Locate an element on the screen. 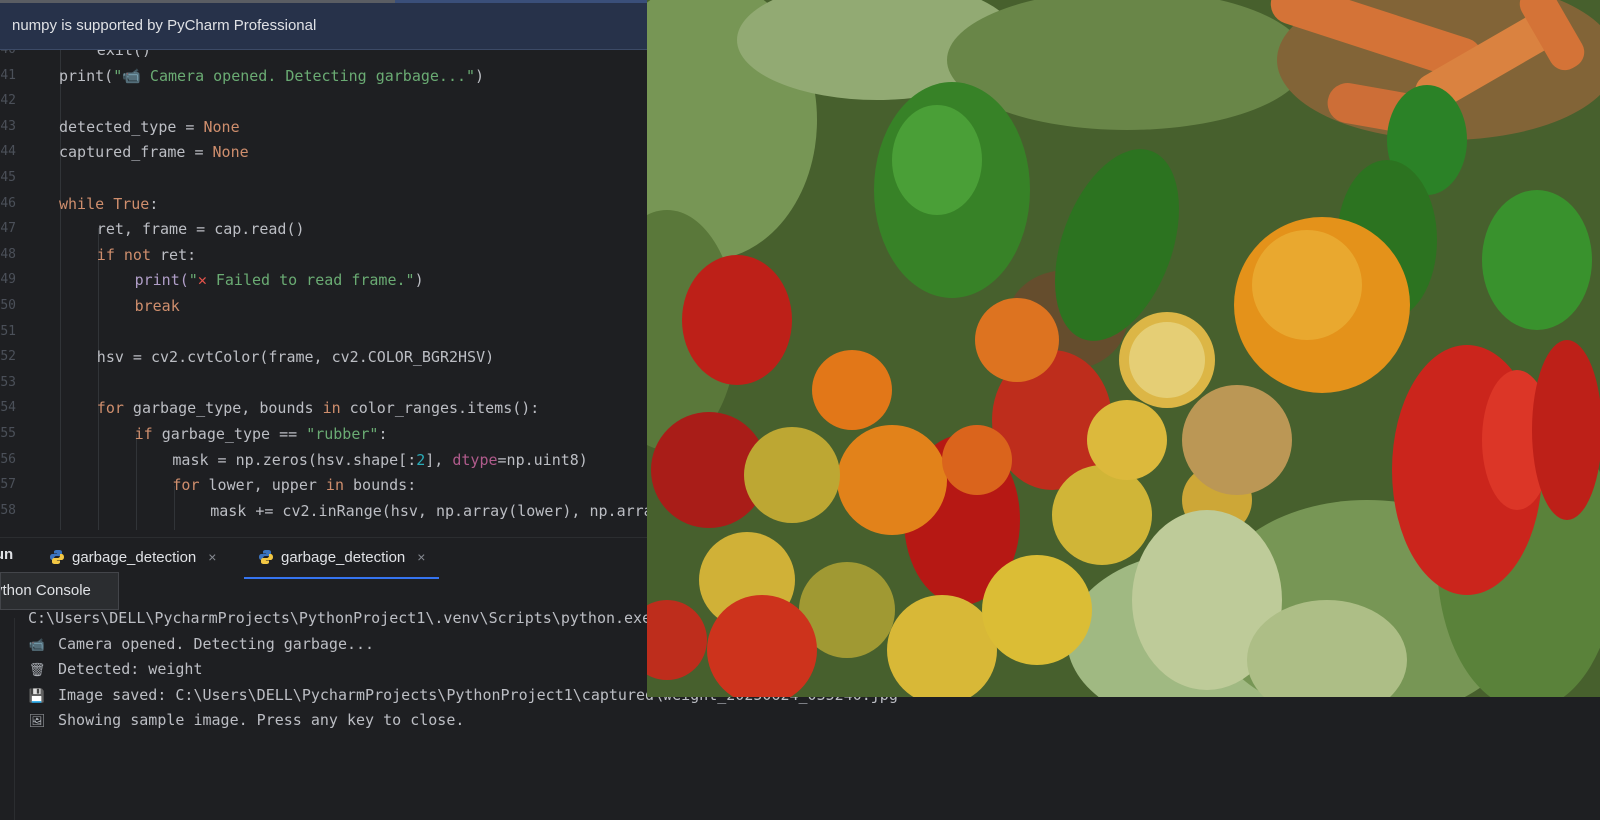 The image size is (1600, 820). line-number: 40 is located at coordinates (8, 56).